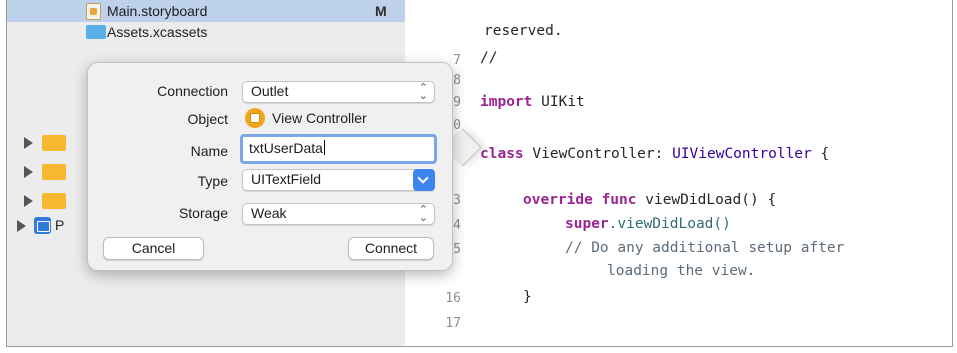 The height and width of the screenshot is (353, 957). I want to click on code-line: super.viewDidLoad(), so click(648, 224).